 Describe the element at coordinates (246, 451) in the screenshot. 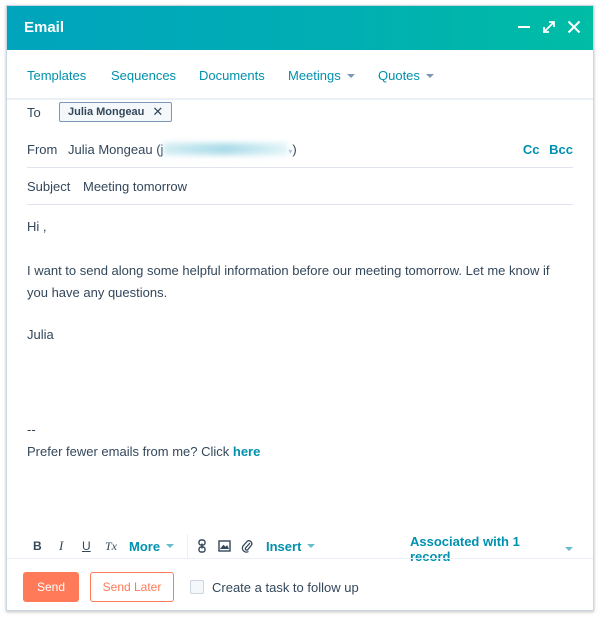

I see `unsubscribe-link: here` at that location.